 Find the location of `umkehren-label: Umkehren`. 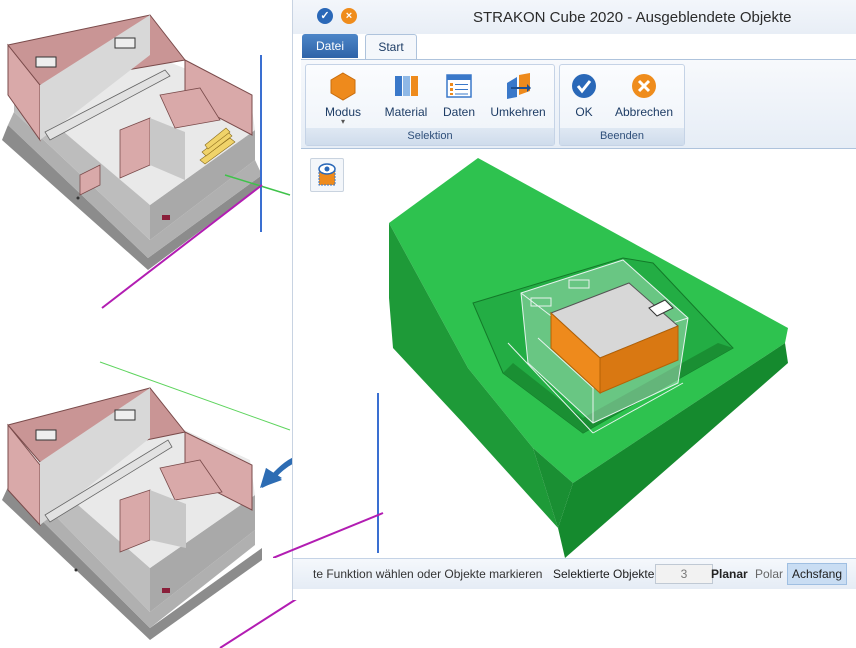

umkehren-label: Umkehren is located at coordinates (518, 112).